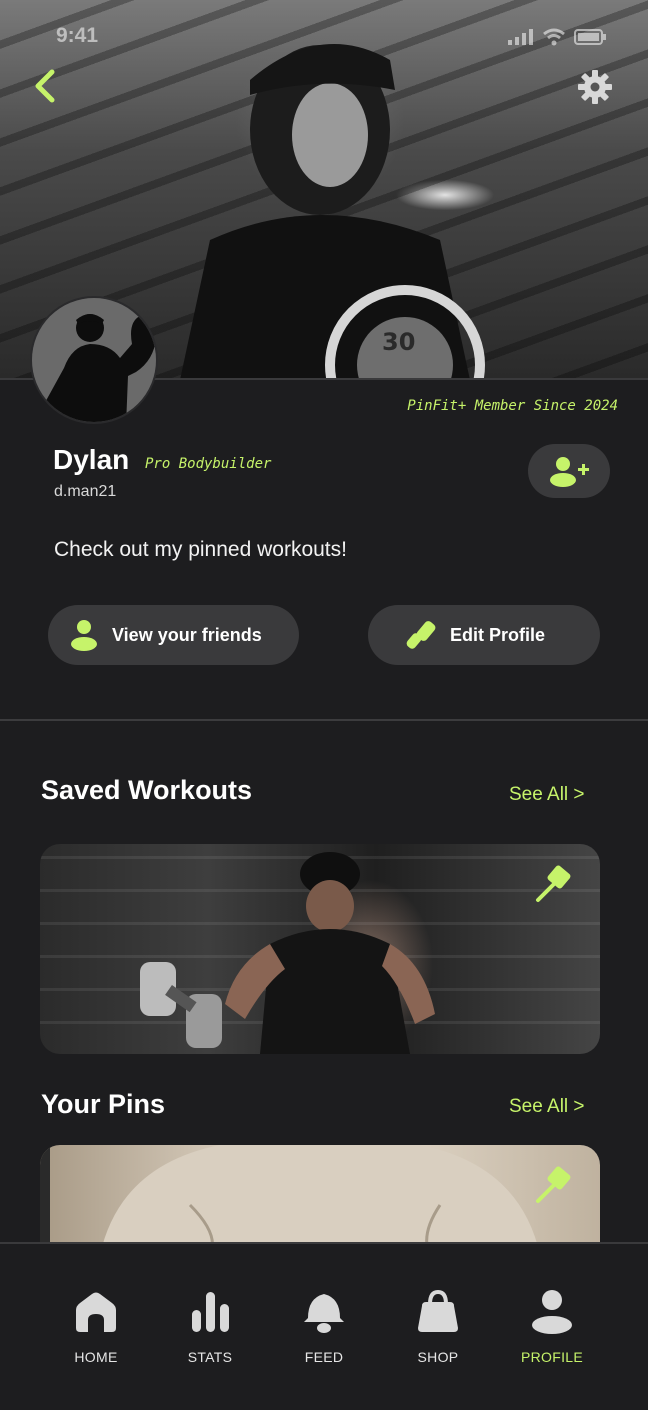 The width and height of the screenshot is (648, 1410). I want to click on workout-athlete-image, so click(287, 953).